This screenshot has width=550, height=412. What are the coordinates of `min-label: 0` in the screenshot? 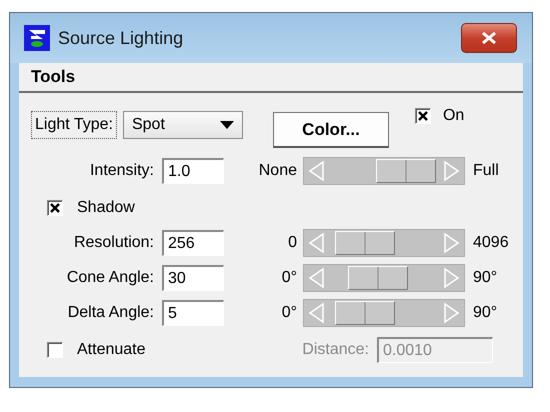 It's located at (292, 243).